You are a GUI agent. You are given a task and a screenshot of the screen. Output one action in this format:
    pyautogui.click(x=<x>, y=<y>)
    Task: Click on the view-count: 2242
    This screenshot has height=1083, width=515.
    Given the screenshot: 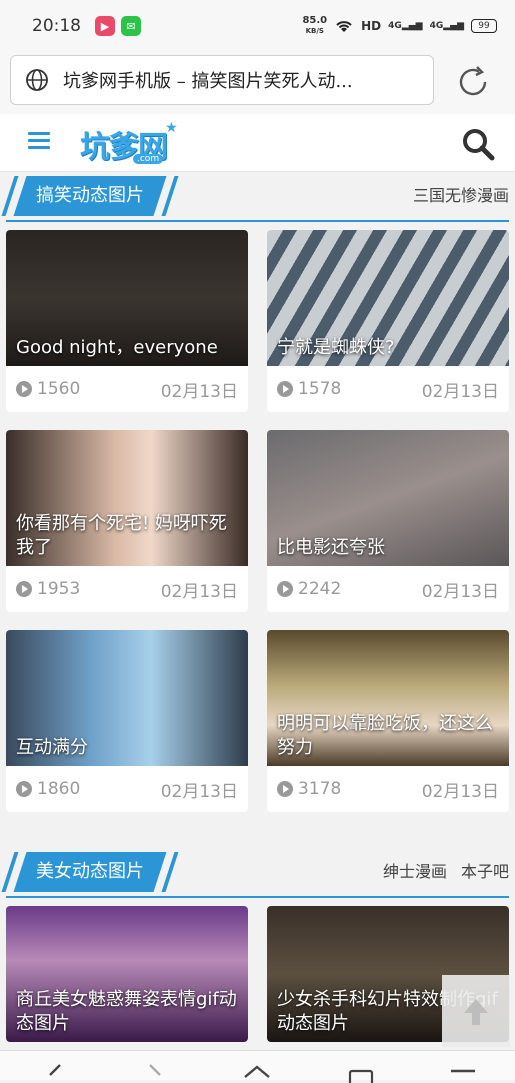 What is the action you would take?
    pyautogui.click(x=320, y=589)
    